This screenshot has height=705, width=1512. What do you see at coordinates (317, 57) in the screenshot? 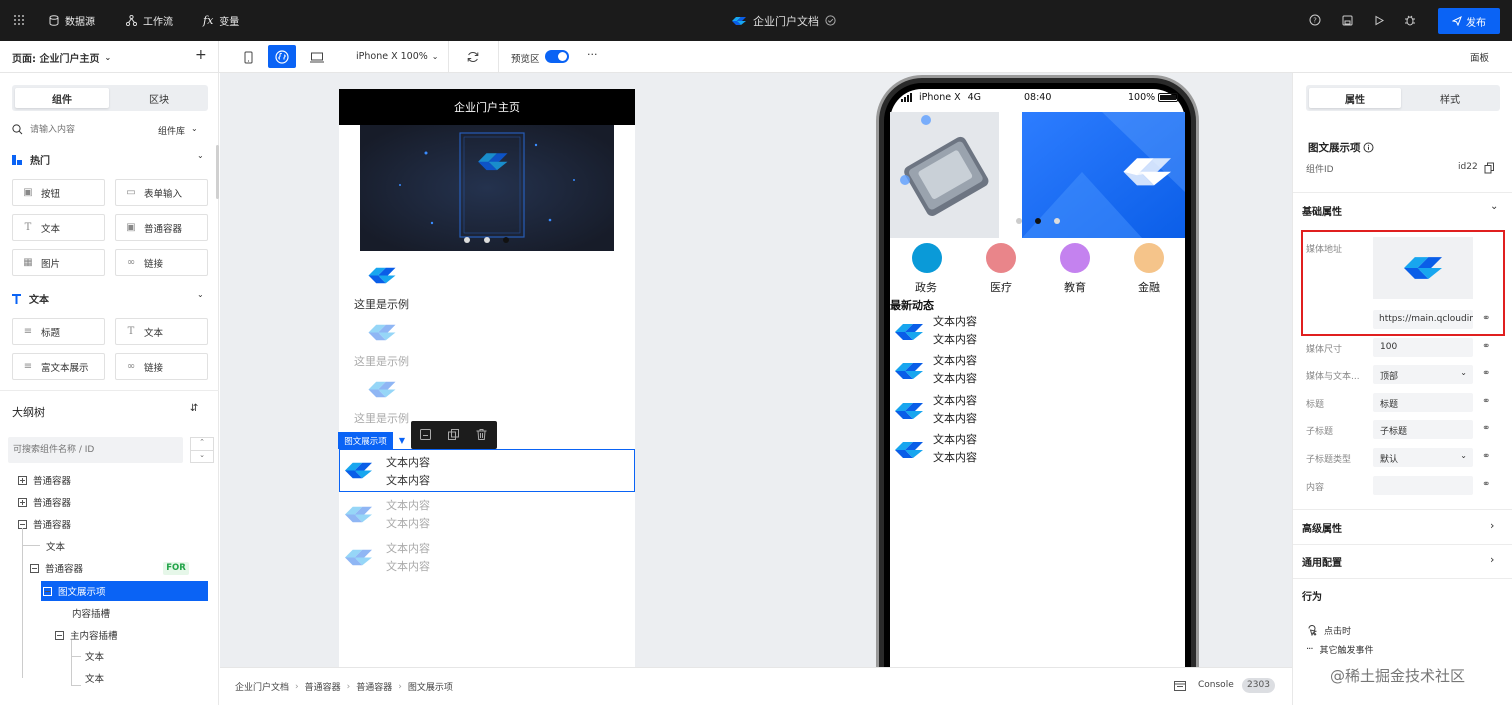
I see `desktop-device-icon` at bounding box center [317, 57].